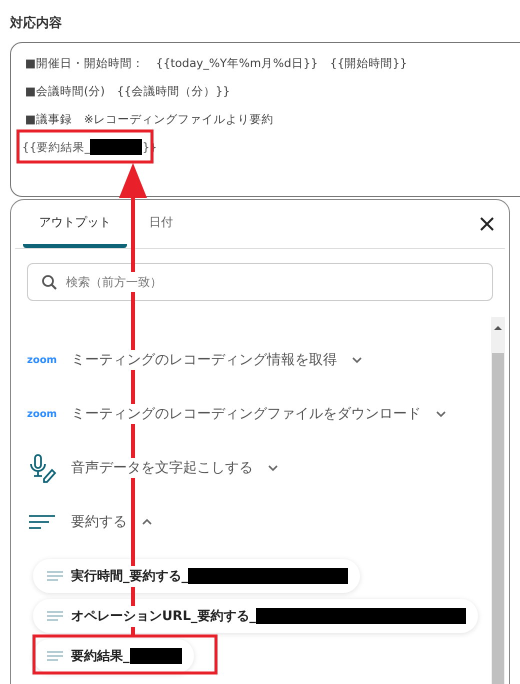  What do you see at coordinates (260, 282) in the screenshot?
I see `search-field: 検索（前方一致）` at bounding box center [260, 282].